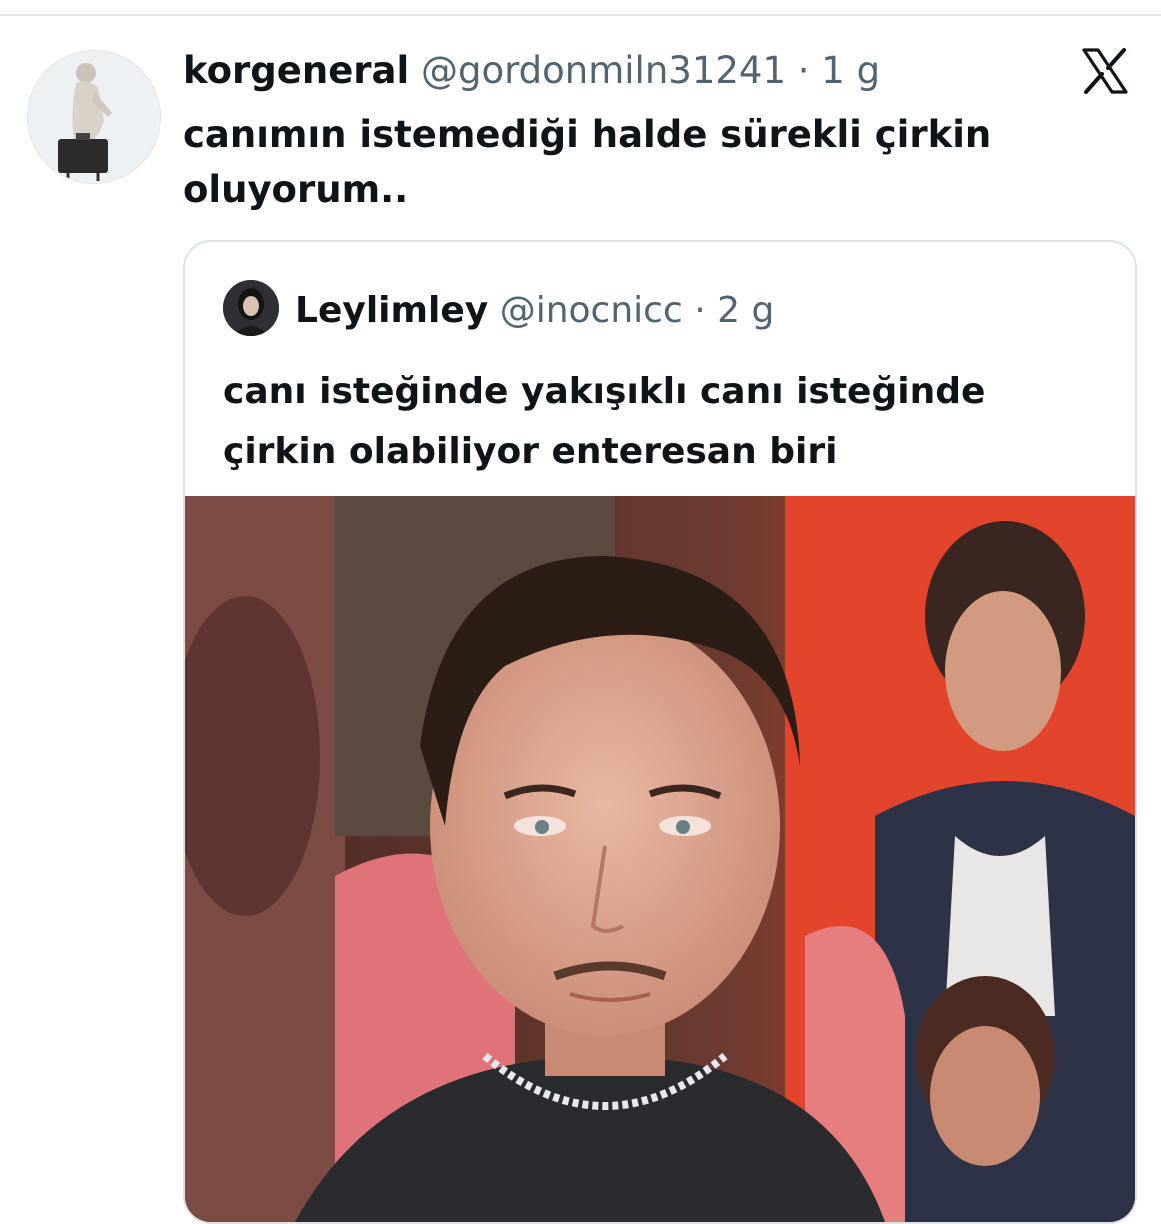  Describe the element at coordinates (850, 70) in the screenshot. I see `tweet-time: 1 g` at that location.